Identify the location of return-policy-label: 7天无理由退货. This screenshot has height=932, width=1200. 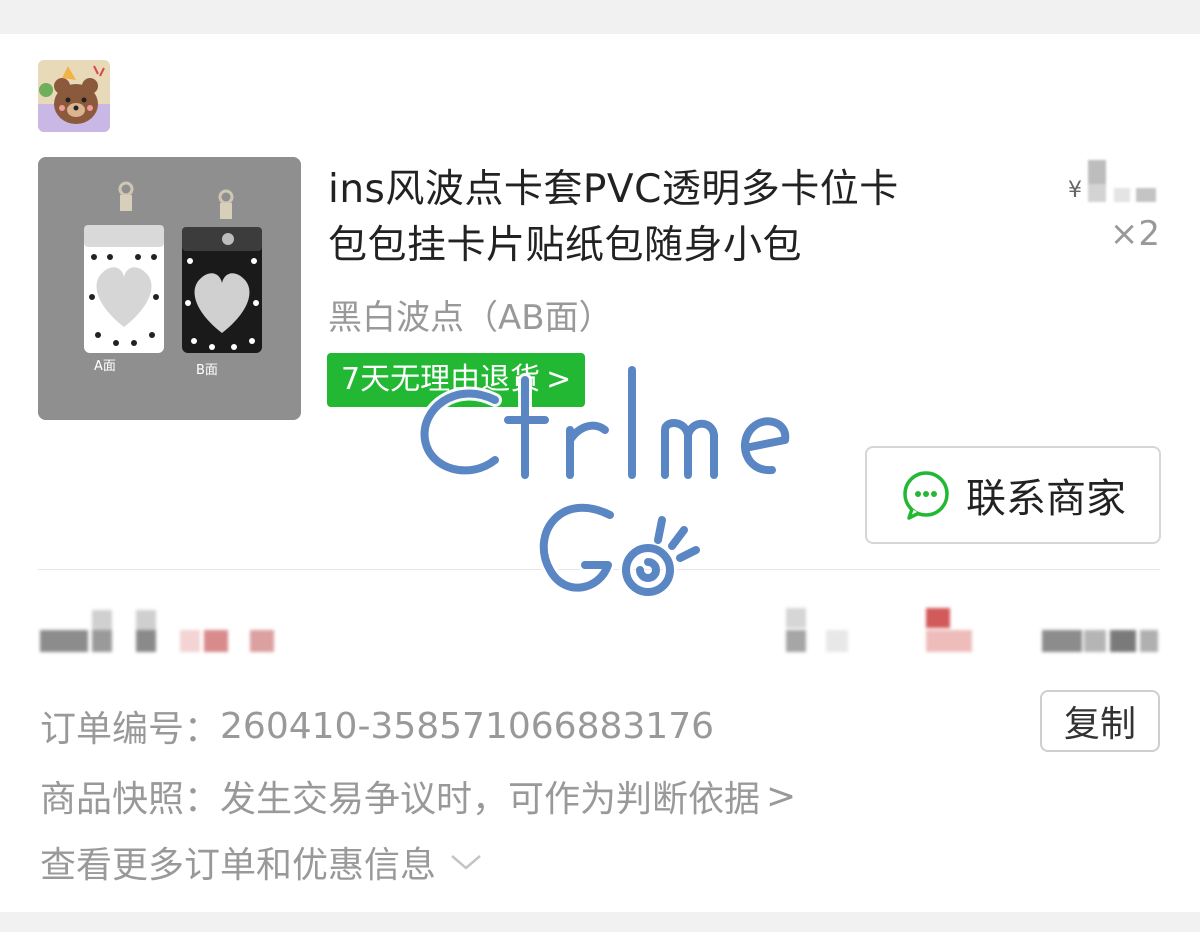
(441, 379).